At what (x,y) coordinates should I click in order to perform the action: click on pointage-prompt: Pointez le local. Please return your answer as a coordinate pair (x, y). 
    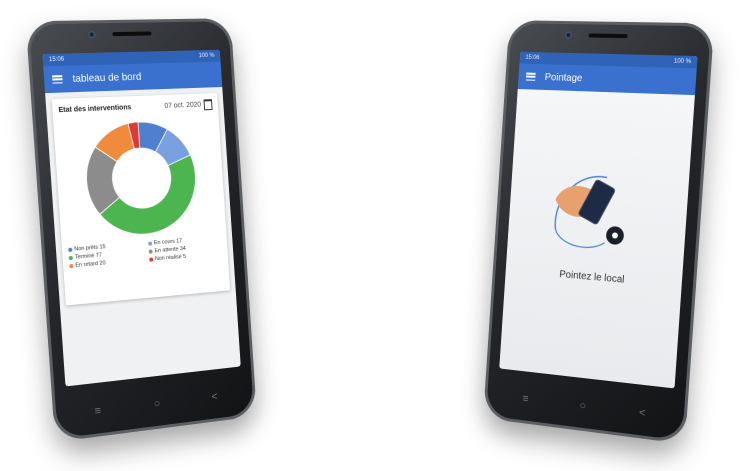
    Looking at the image, I should click on (592, 277).